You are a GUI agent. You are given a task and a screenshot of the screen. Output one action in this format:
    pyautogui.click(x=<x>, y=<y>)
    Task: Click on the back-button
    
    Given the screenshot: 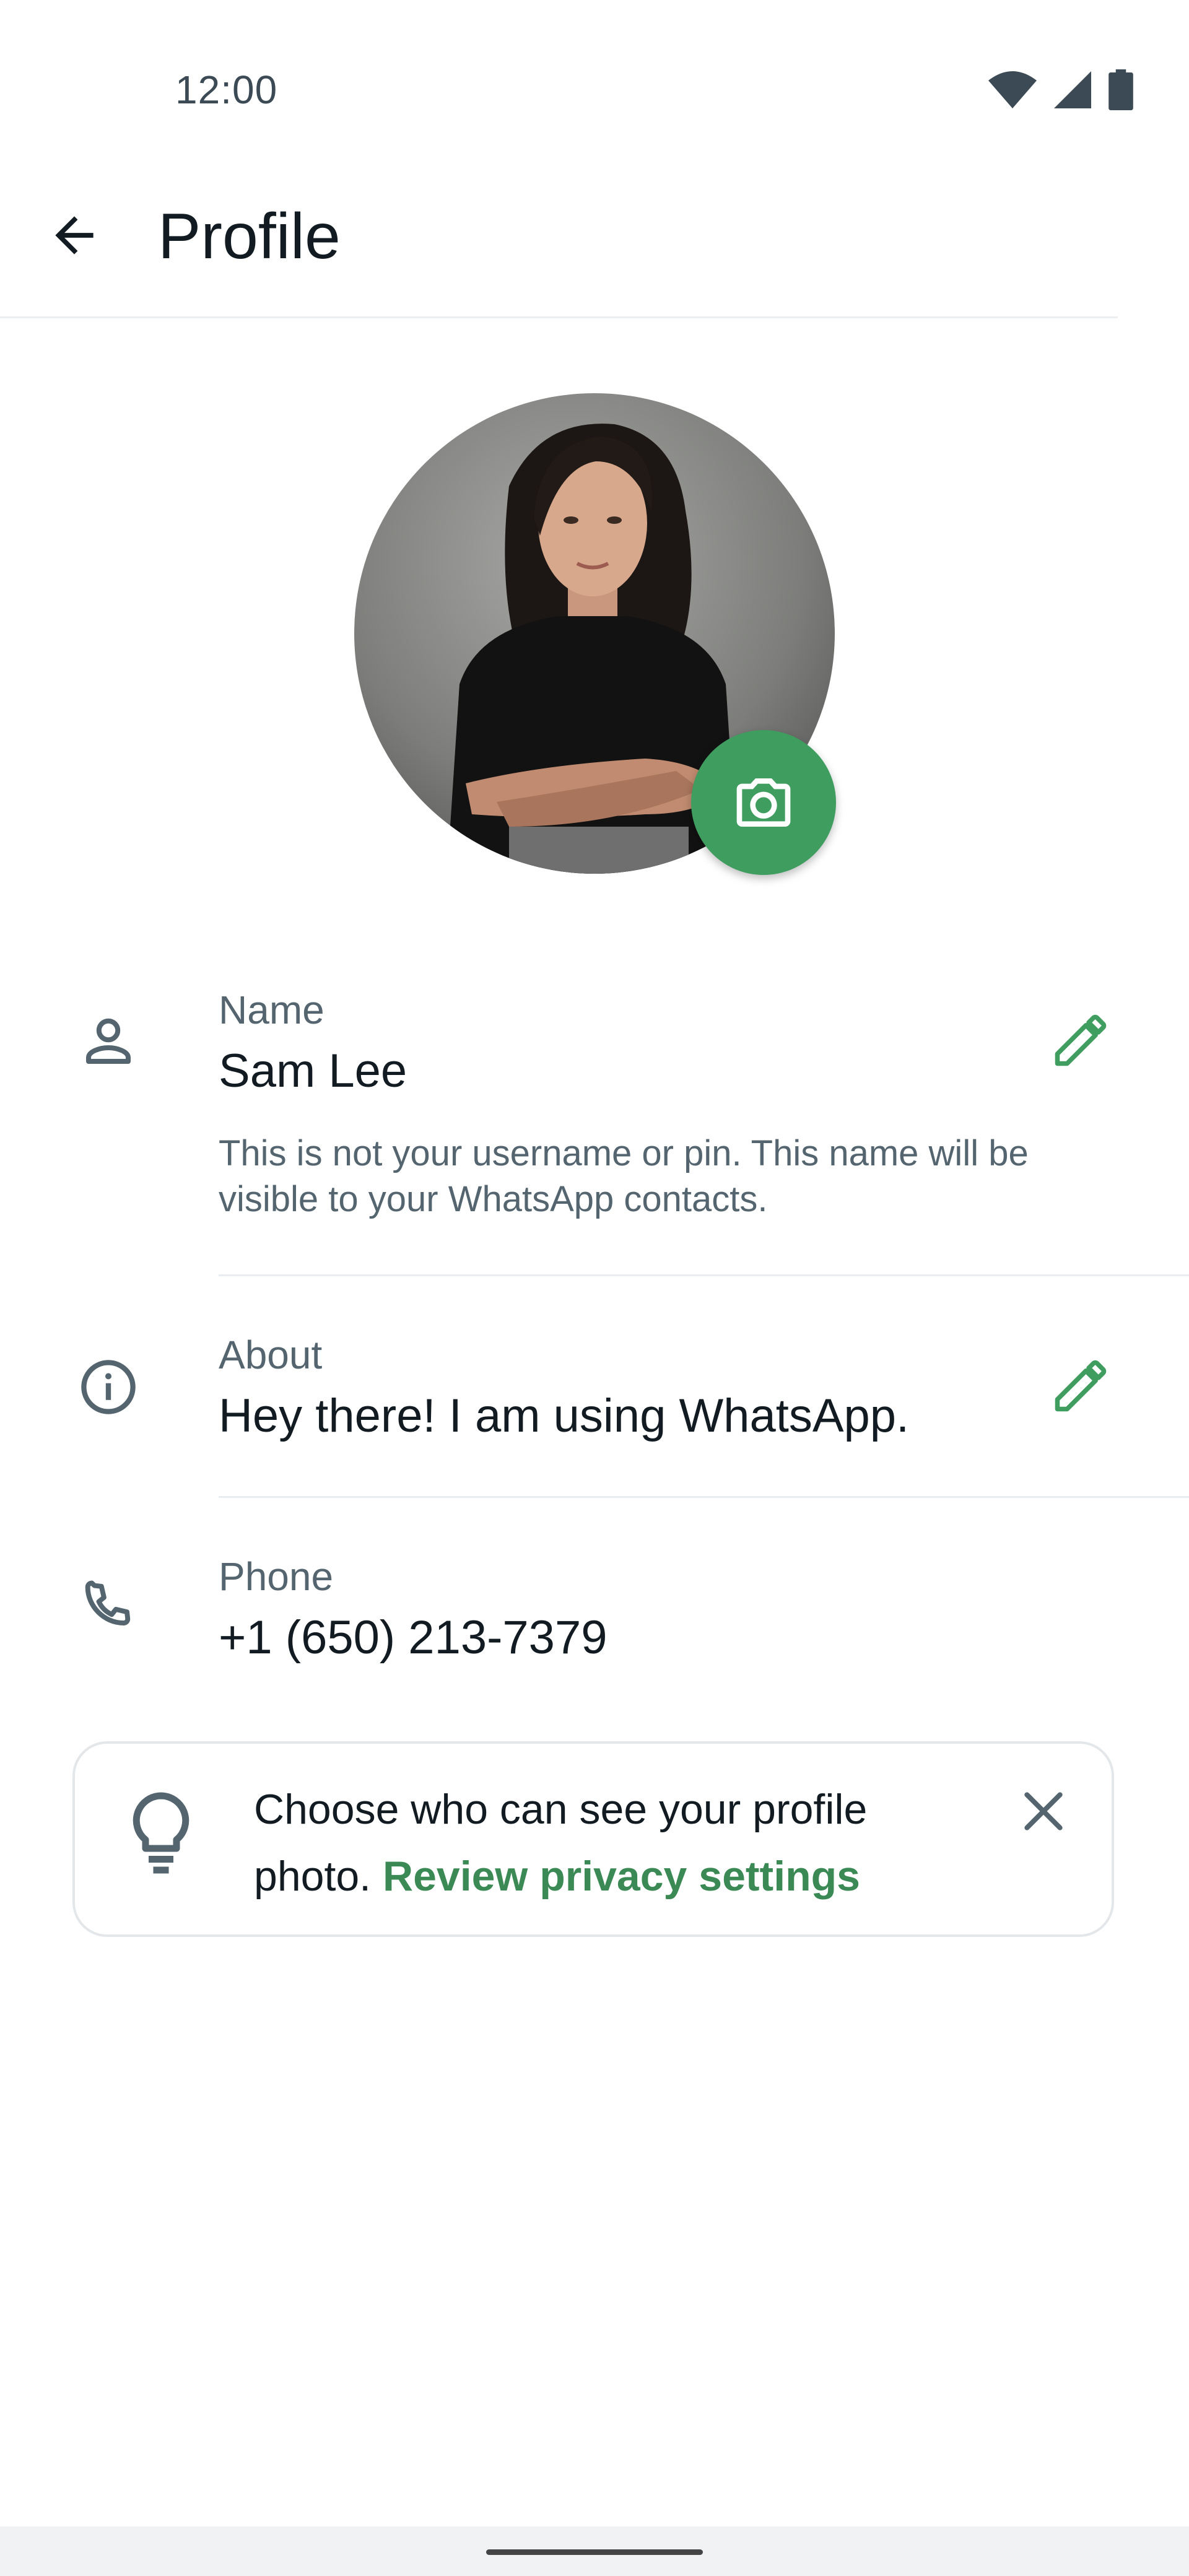 What is the action you would take?
    pyautogui.click(x=74, y=235)
    